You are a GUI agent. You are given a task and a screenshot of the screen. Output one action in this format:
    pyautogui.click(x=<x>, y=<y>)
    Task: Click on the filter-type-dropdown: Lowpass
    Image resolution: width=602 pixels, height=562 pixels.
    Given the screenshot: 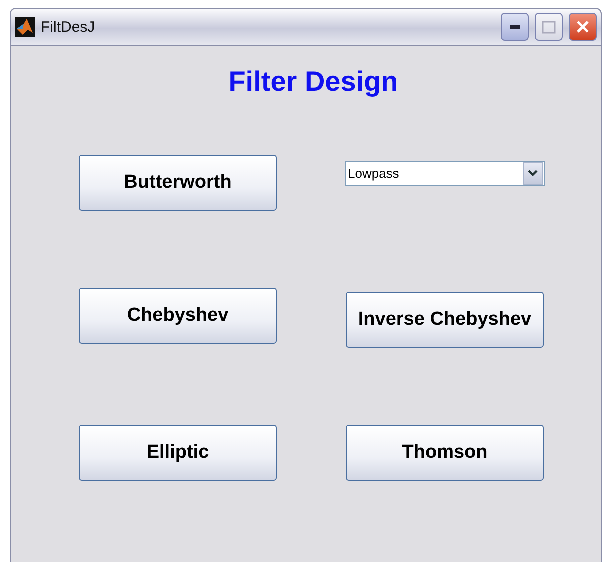 What is the action you would take?
    pyautogui.click(x=445, y=173)
    